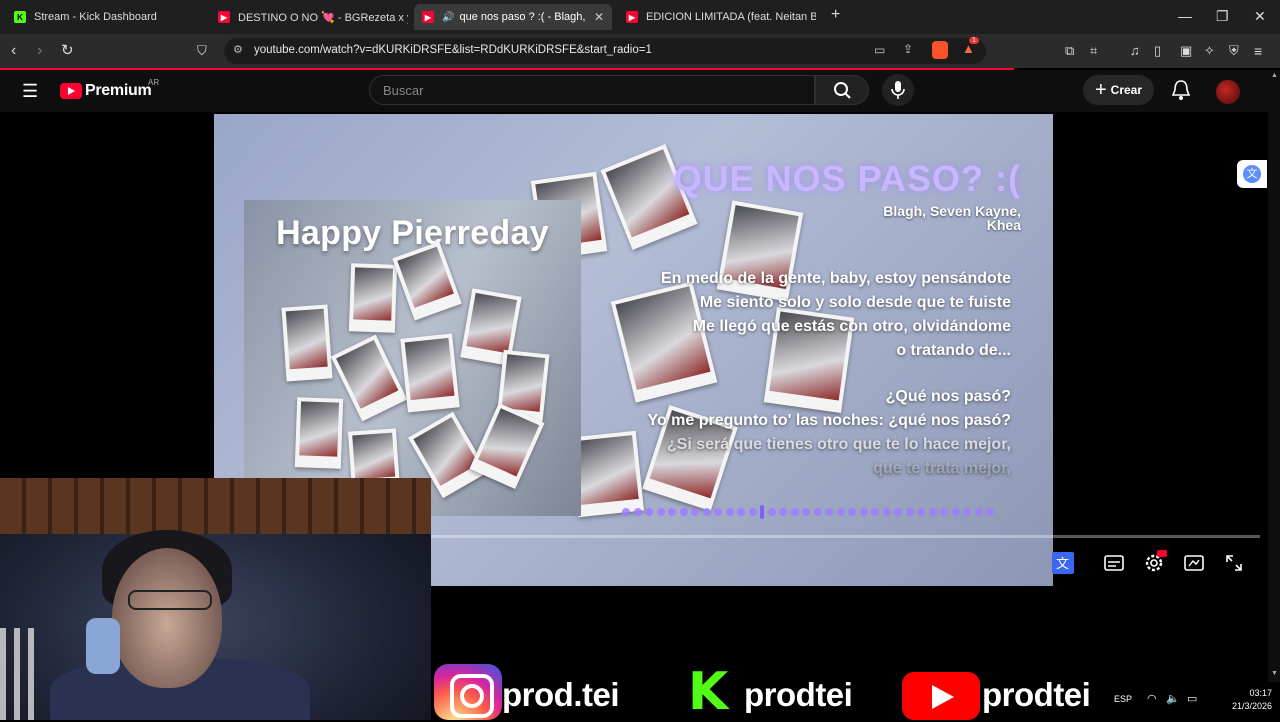 The height and width of the screenshot is (722, 1280). Describe the element at coordinates (561, 694) in the screenshot. I see `instagram-handle: prod.tei` at that location.